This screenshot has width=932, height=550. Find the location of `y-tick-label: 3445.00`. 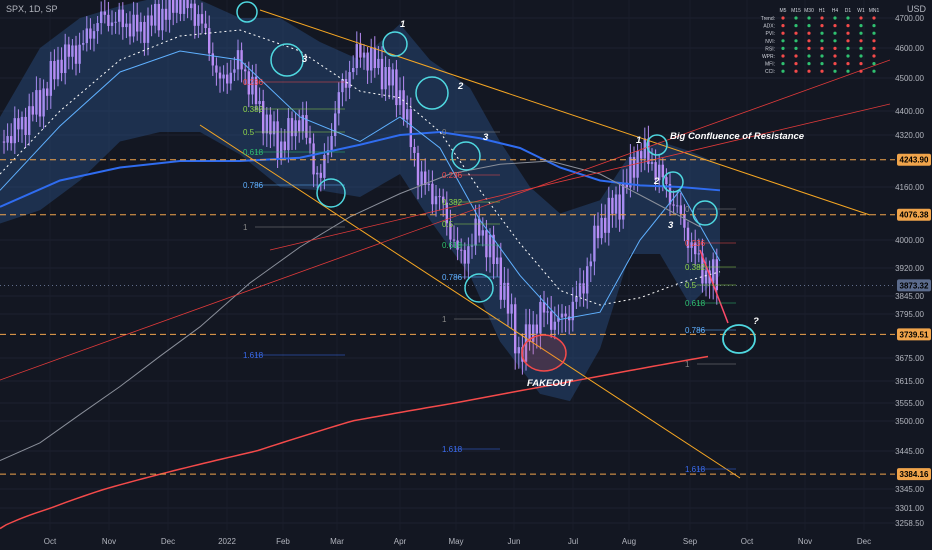

y-tick-label: 3445.00 is located at coordinates (909, 451).